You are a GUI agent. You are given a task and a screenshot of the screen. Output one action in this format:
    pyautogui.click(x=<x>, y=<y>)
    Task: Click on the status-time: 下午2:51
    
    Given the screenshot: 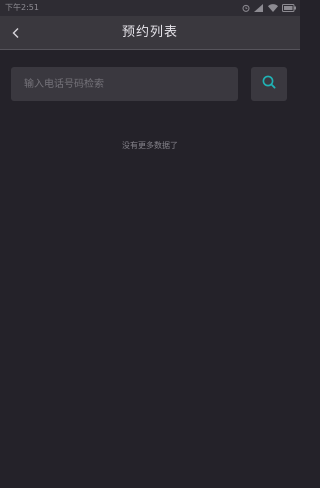 What is the action you would take?
    pyautogui.click(x=22, y=7)
    